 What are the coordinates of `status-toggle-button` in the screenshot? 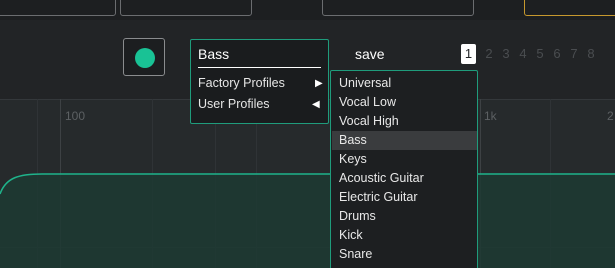 It's located at (144, 57).